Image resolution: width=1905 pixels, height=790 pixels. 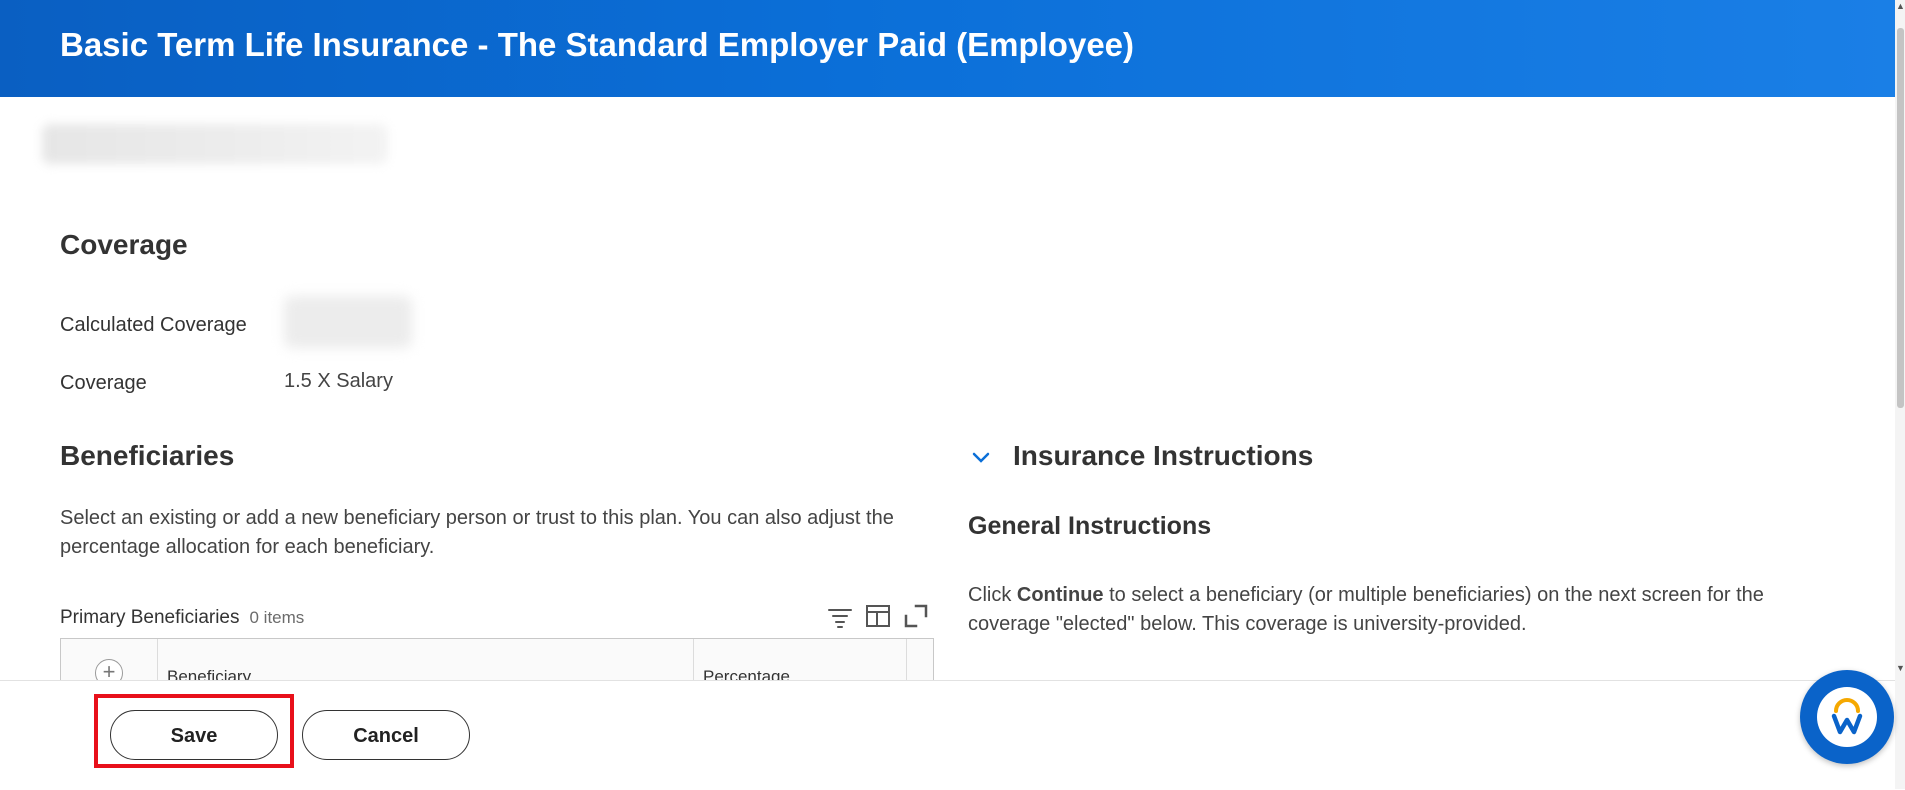 What do you see at coordinates (1060, 595) in the screenshot?
I see `instructions-continue-bold: Continue` at bounding box center [1060, 595].